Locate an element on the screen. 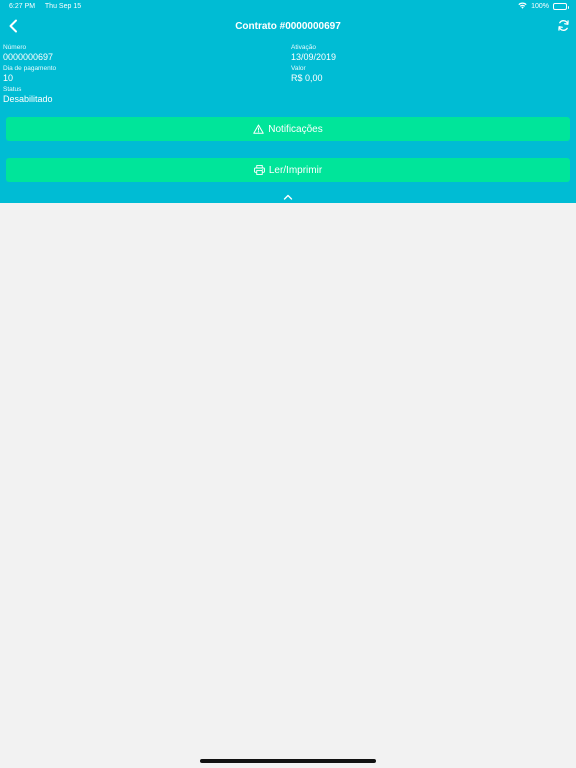  status-time: 6:27 PM is located at coordinates (22, 6).